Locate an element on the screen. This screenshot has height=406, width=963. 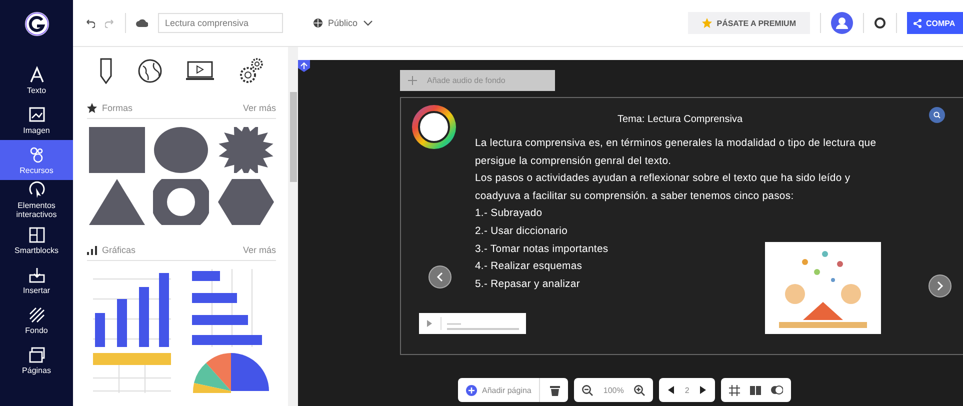
hexagon-shape is located at coordinates (246, 202).